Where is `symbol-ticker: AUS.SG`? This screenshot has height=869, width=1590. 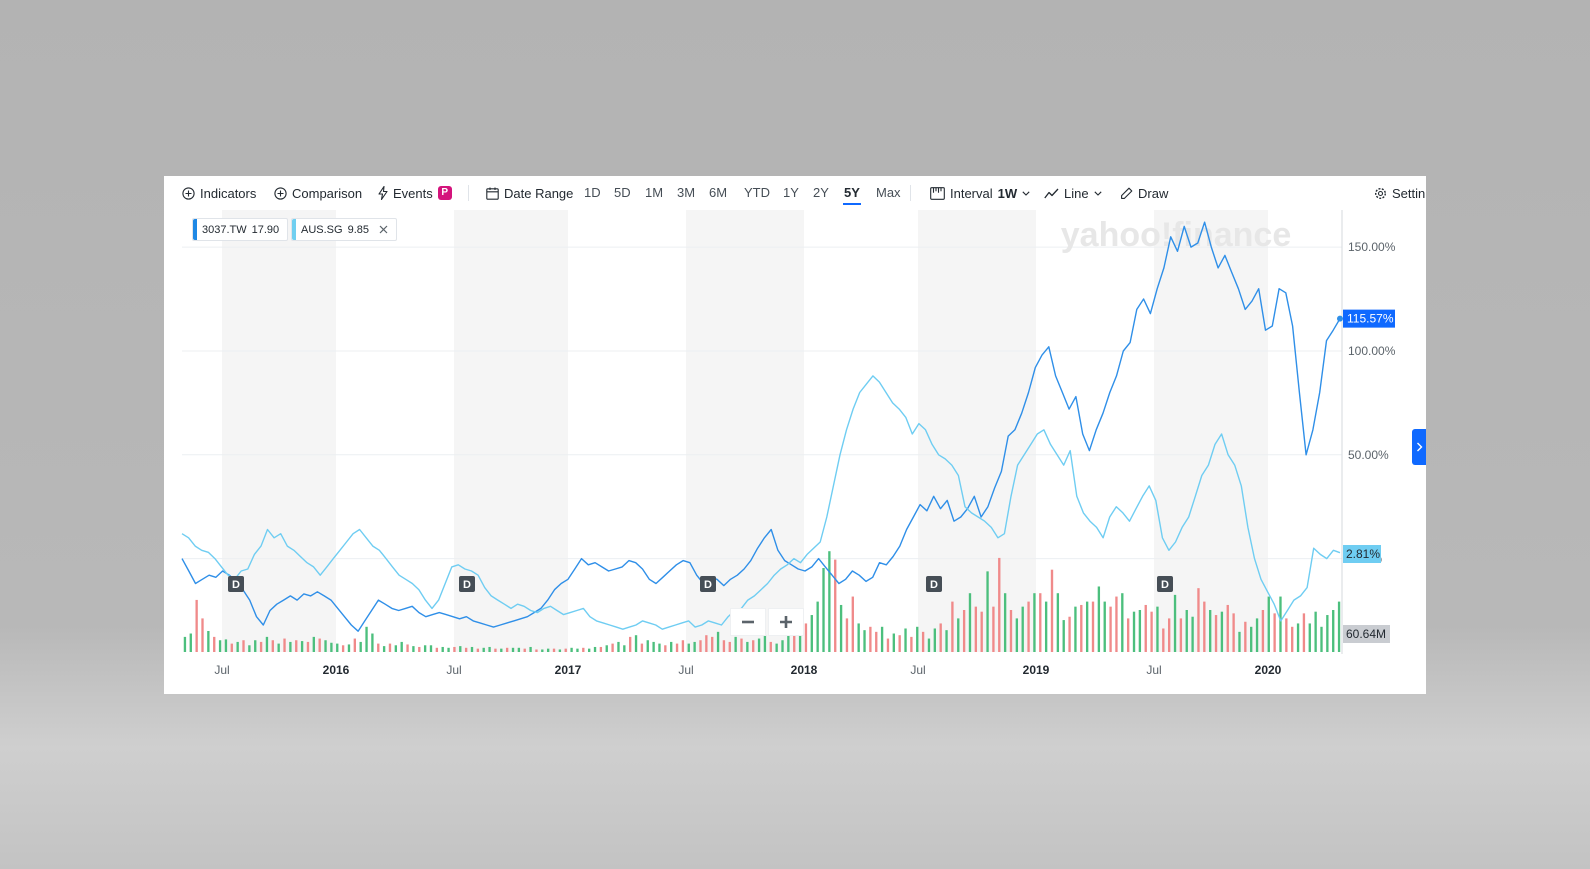
symbol-ticker: AUS.SG is located at coordinates (322, 229).